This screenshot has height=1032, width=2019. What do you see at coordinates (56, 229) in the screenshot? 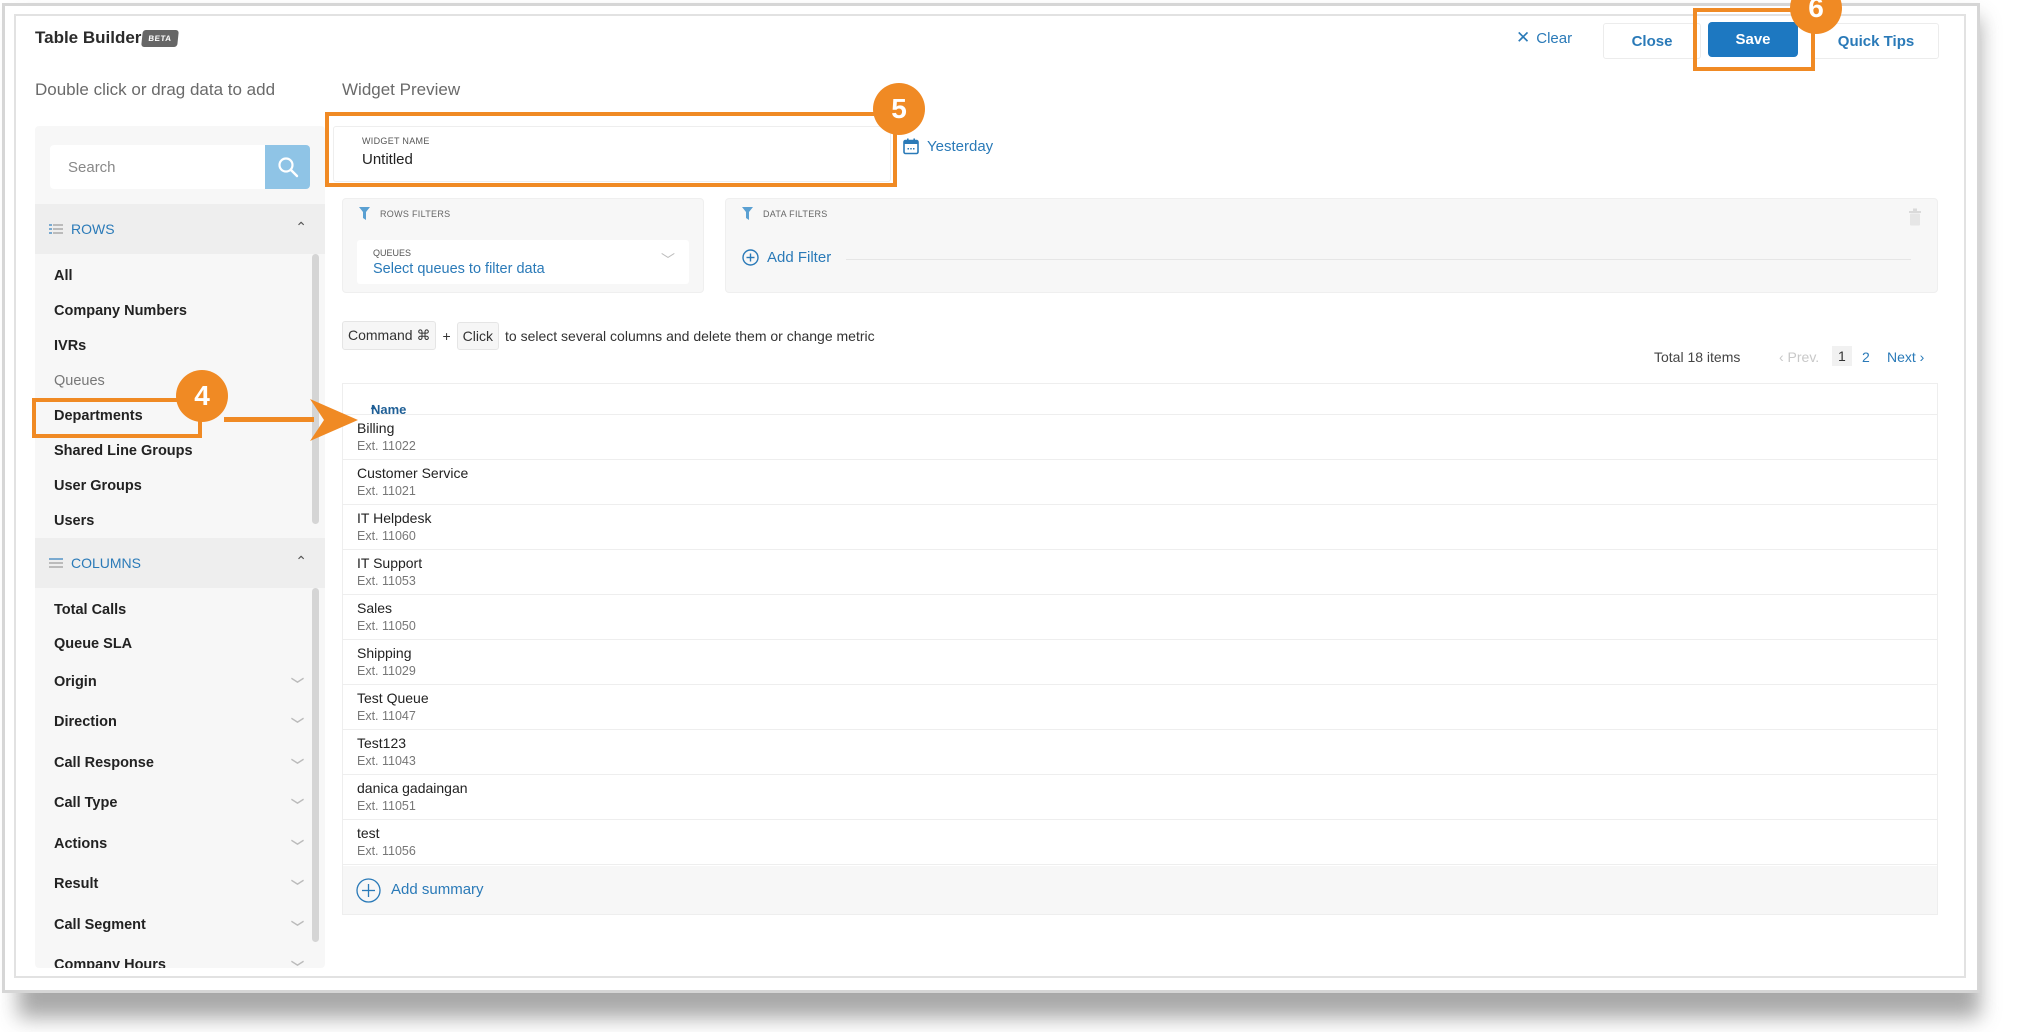
I see `list-icon` at bounding box center [56, 229].